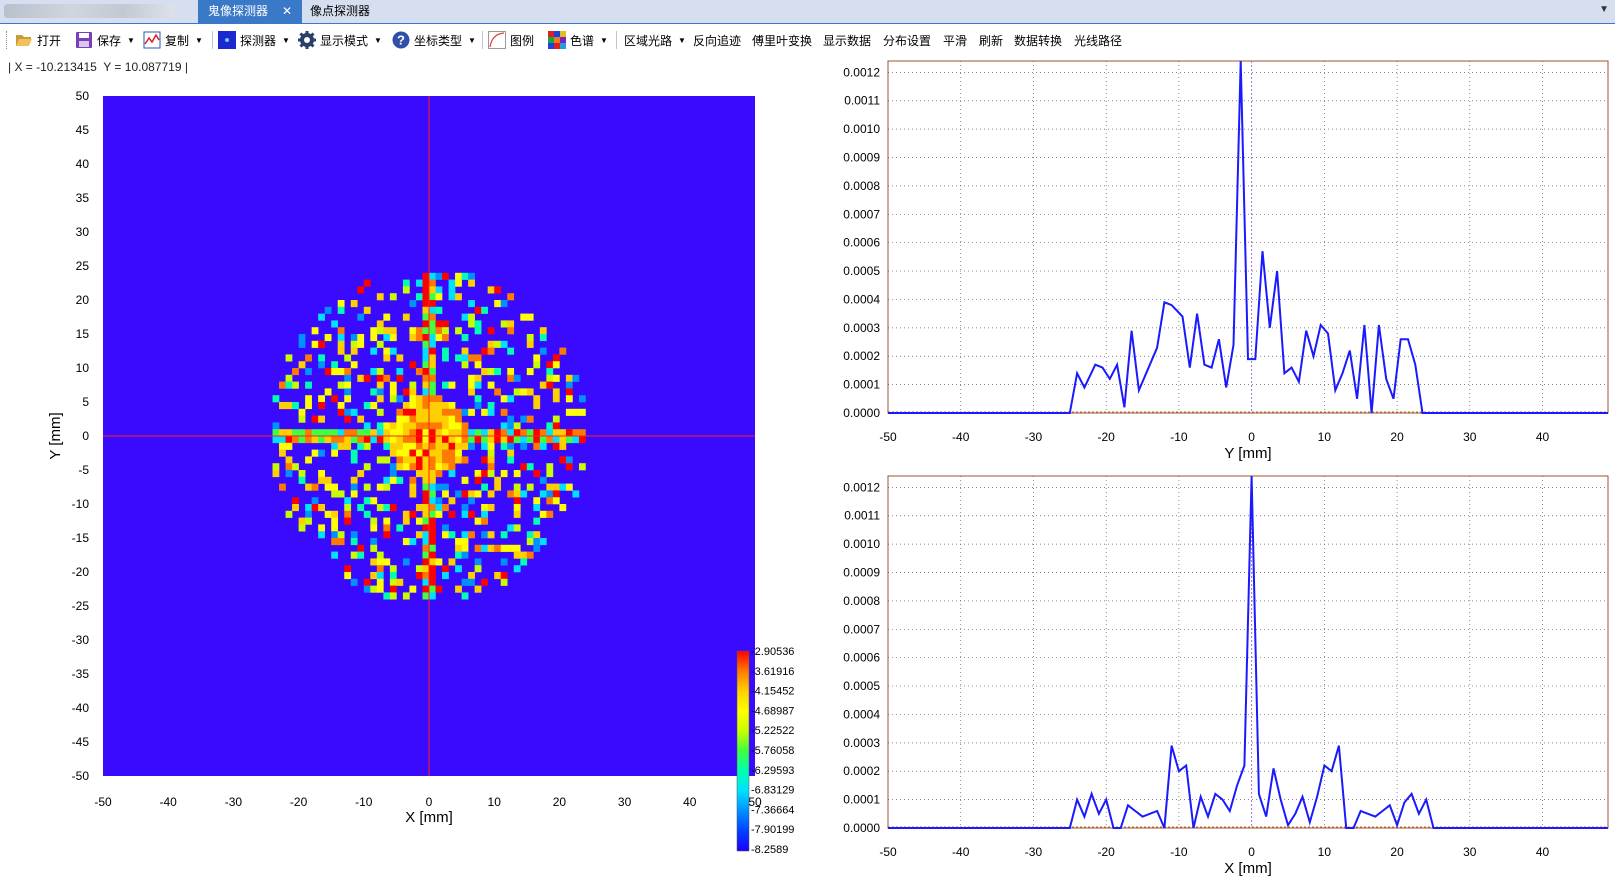 This screenshot has height=884, width=1615. What do you see at coordinates (105, 40) in the screenshot?
I see `save-button: 保存 ▼` at bounding box center [105, 40].